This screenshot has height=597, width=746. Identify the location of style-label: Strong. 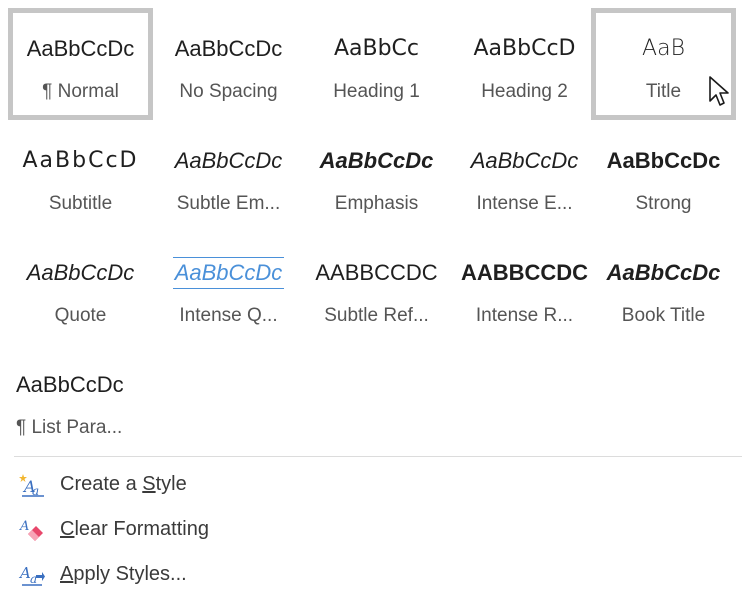
(663, 203).